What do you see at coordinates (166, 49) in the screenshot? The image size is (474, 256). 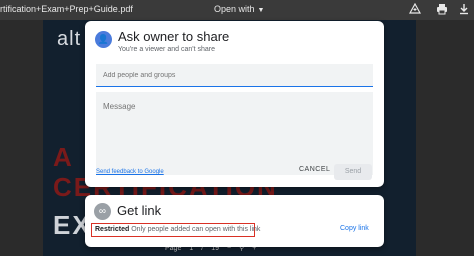 I see `dialog-subtitle: You're a viewer and can't share` at bounding box center [166, 49].